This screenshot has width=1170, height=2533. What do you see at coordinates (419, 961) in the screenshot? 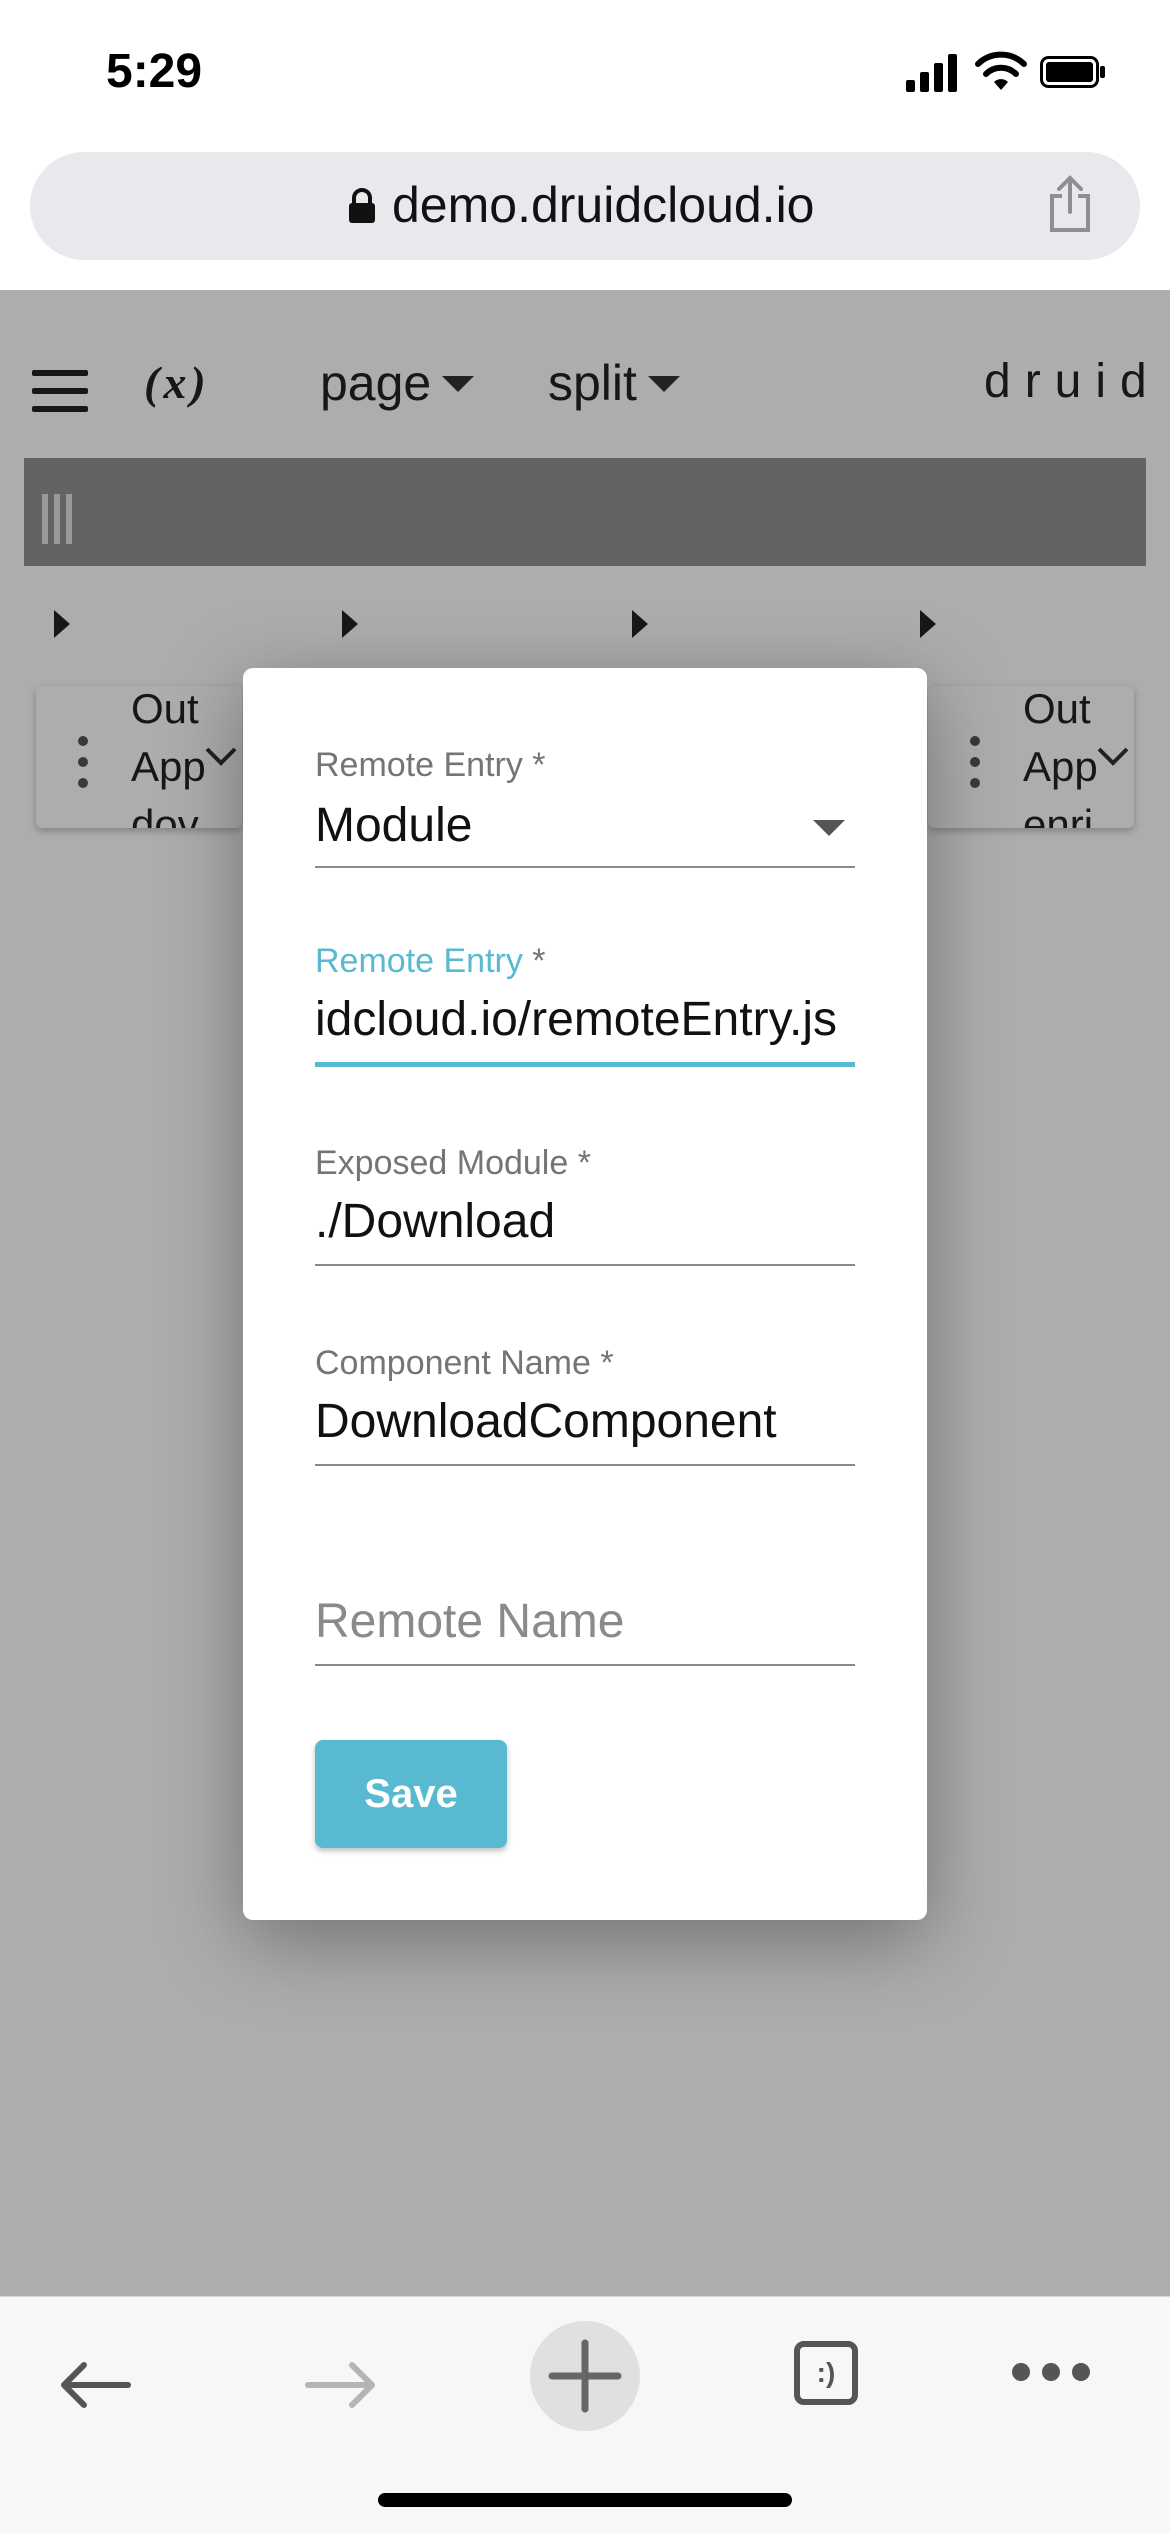
I see `field-label-text: Remote Entry` at bounding box center [419, 961].